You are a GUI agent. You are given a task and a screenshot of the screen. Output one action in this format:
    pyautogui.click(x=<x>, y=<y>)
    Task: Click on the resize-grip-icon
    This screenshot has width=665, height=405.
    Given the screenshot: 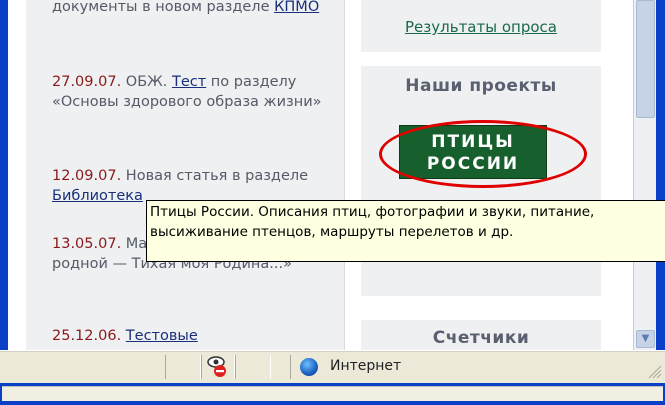 What is the action you would take?
    pyautogui.click(x=654, y=371)
    